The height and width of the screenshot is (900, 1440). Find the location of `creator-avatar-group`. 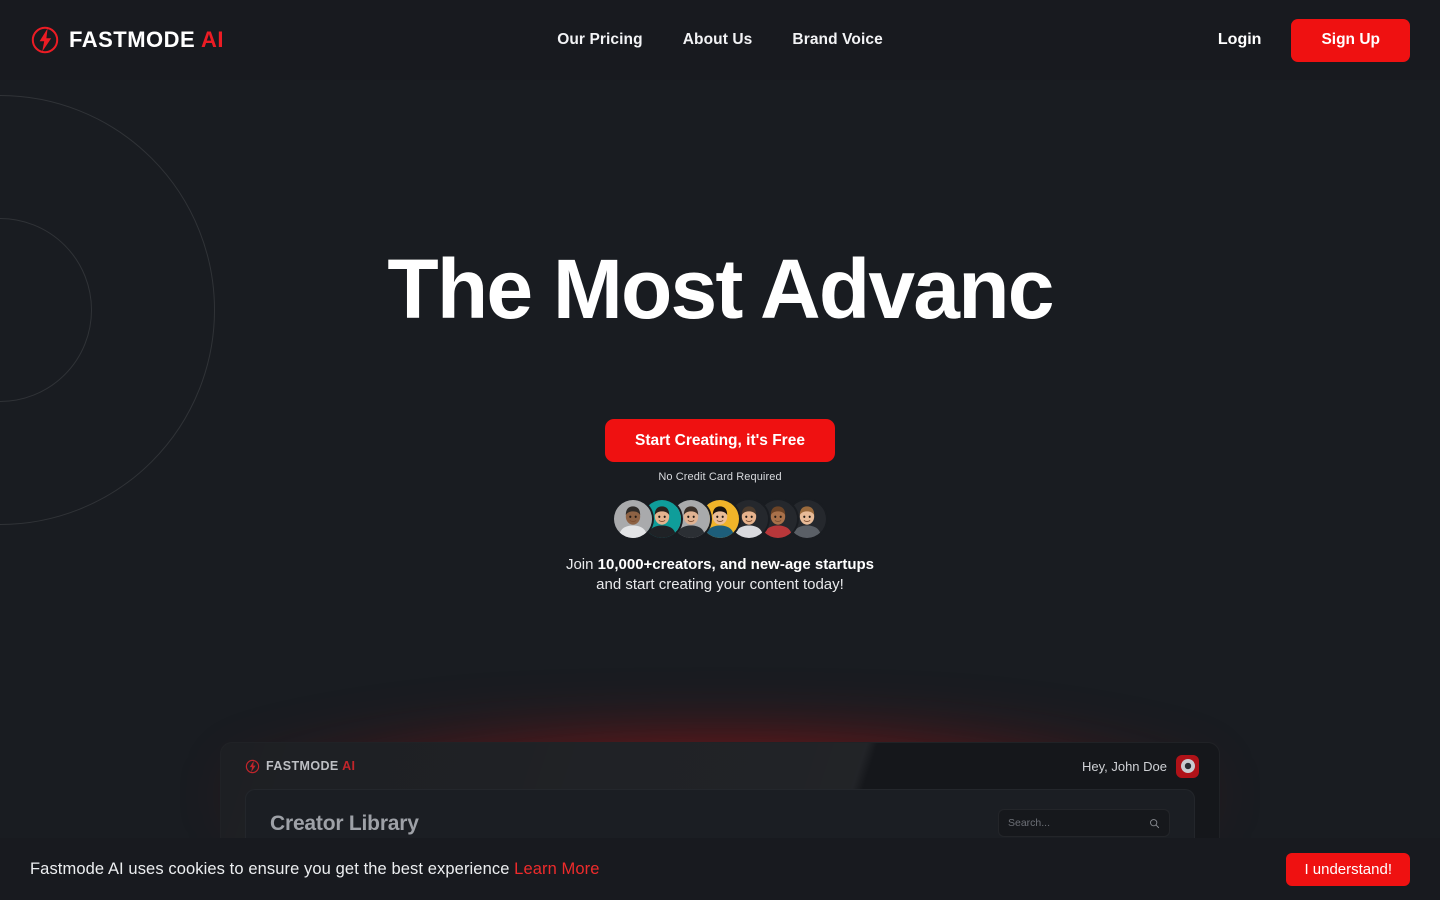

creator-avatar-group is located at coordinates (720, 519).